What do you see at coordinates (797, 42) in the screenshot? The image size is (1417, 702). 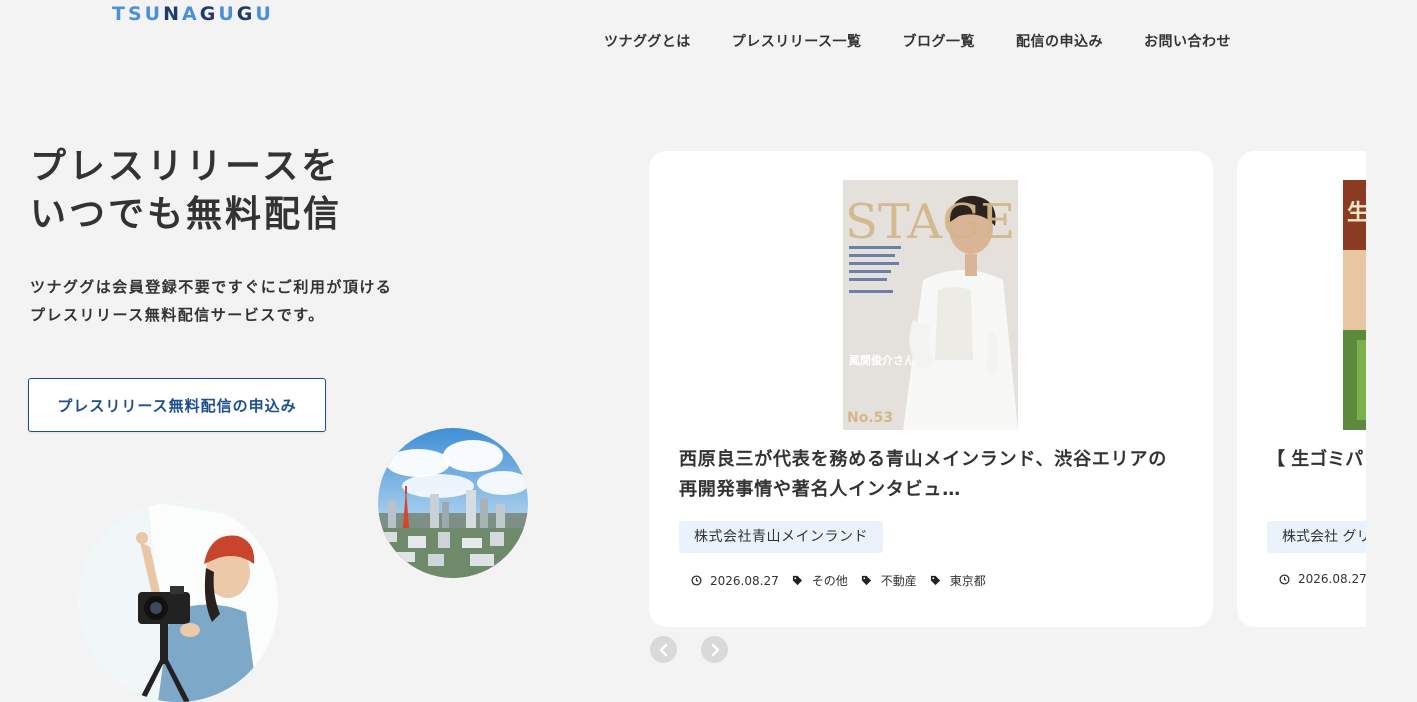 I see `nav-item-press-list: プレスリリース一覧` at bounding box center [797, 42].